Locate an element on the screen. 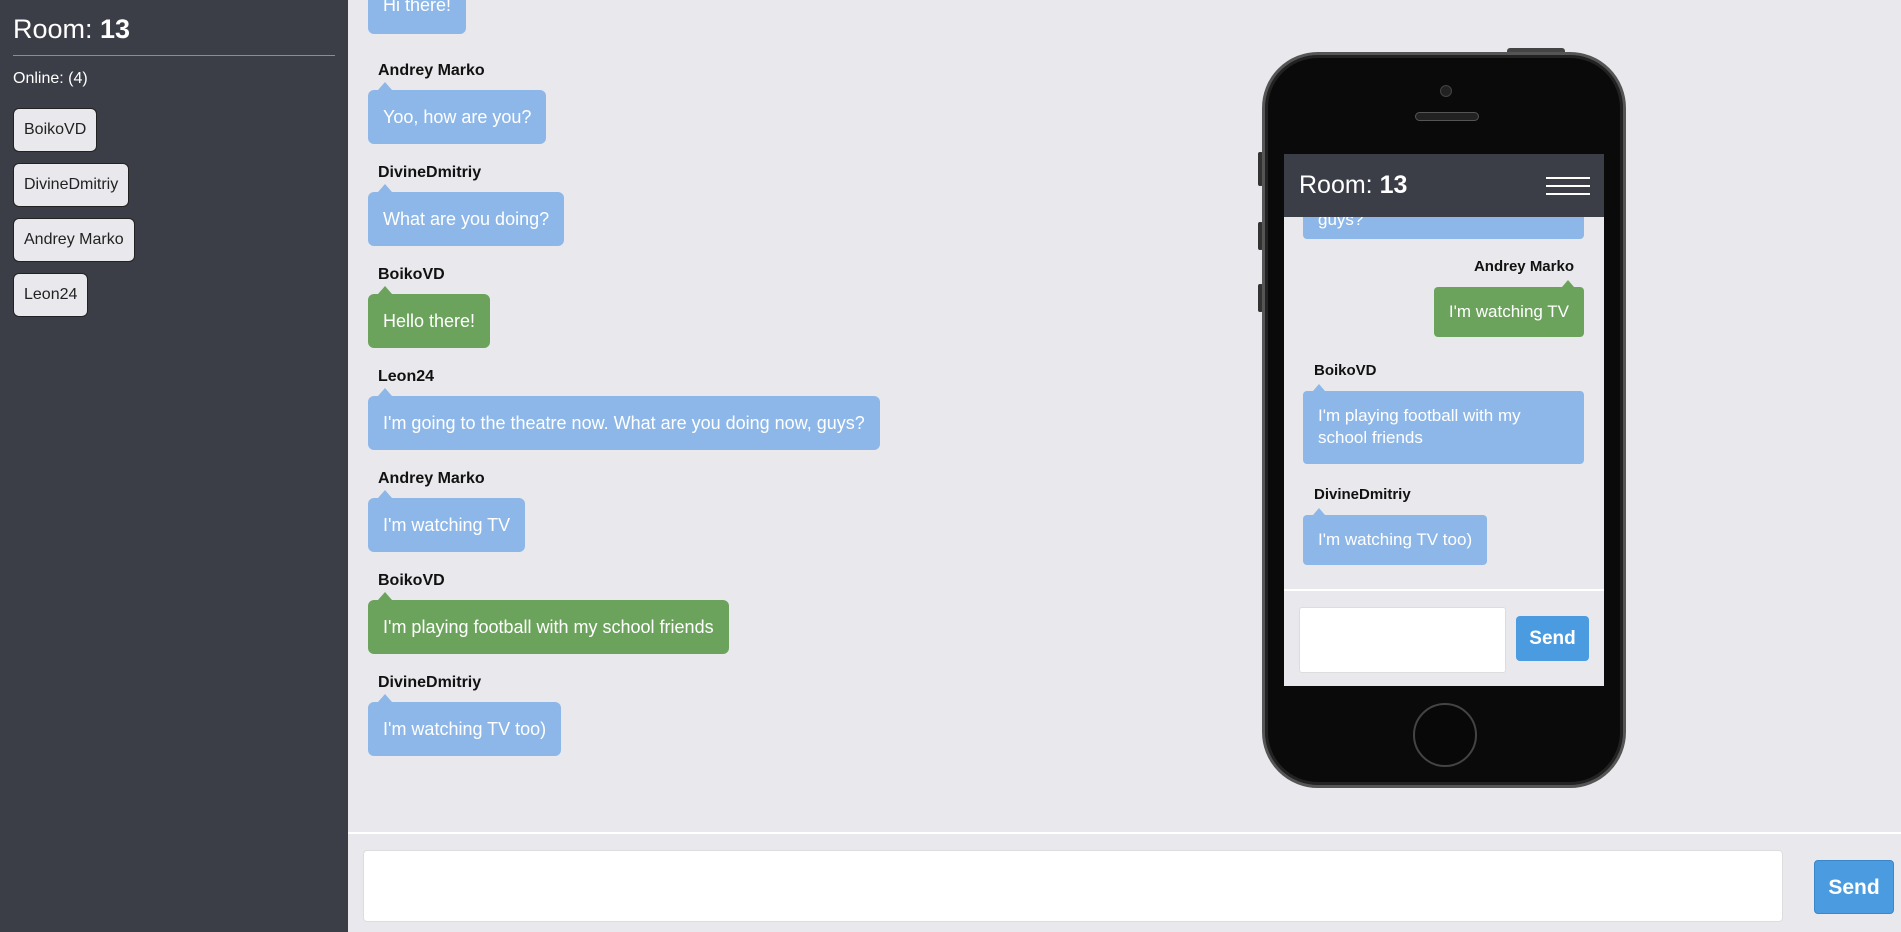 The image size is (1901, 932). user-chip-divinedmitriy: DivineDmitriy is located at coordinates (71, 185).